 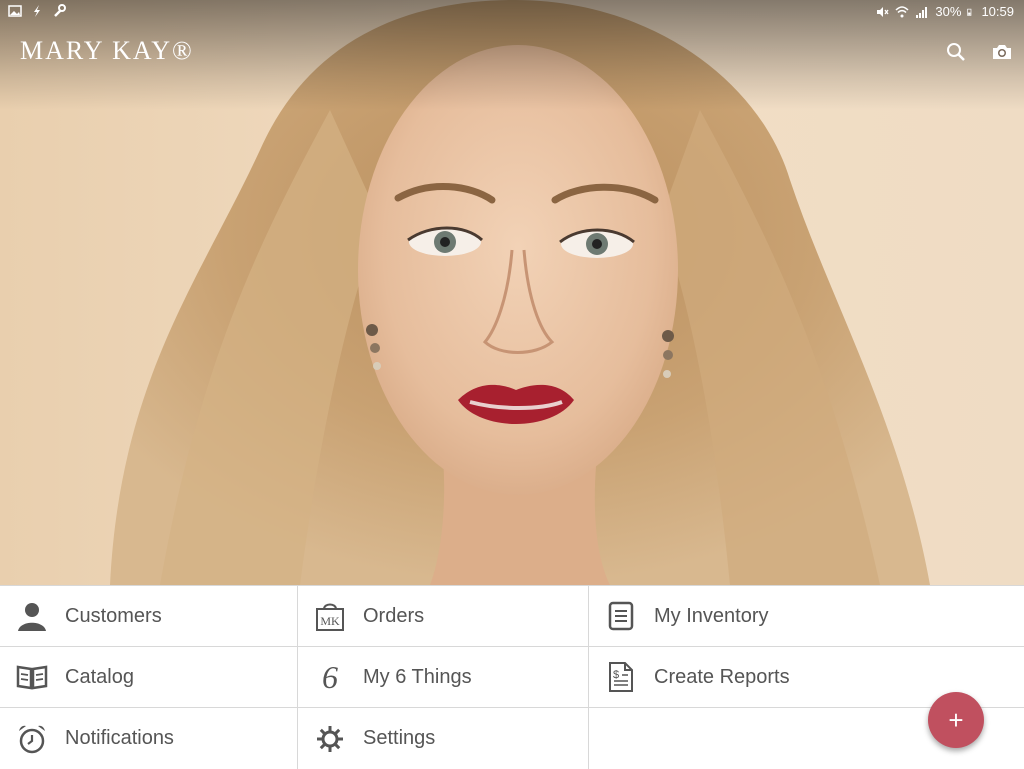 I want to click on signal-icon, so click(x=922, y=12).